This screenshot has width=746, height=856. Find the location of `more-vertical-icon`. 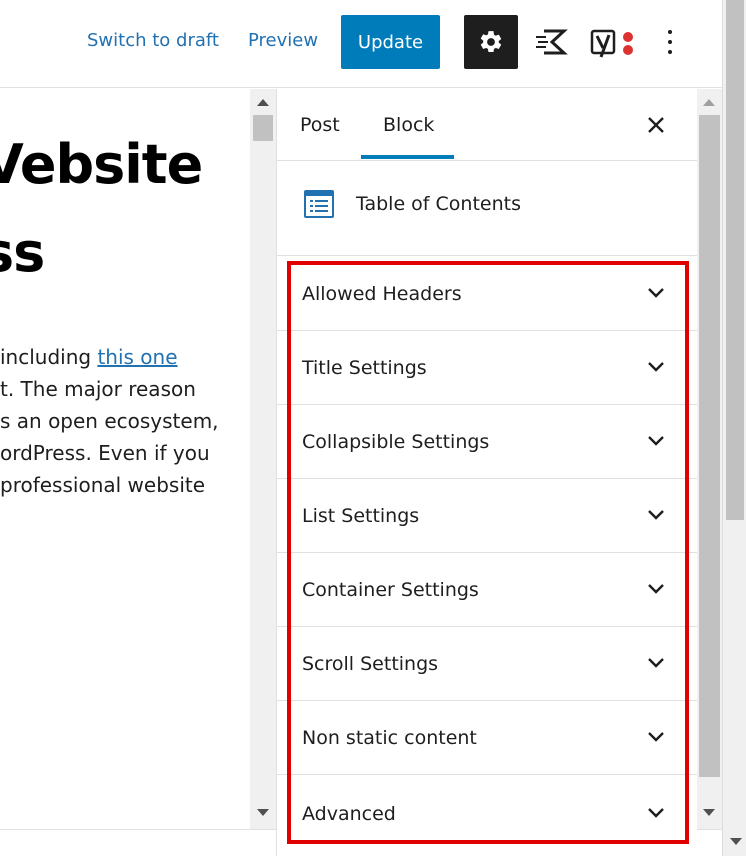

more-vertical-icon is located at coordinates (670, 42).